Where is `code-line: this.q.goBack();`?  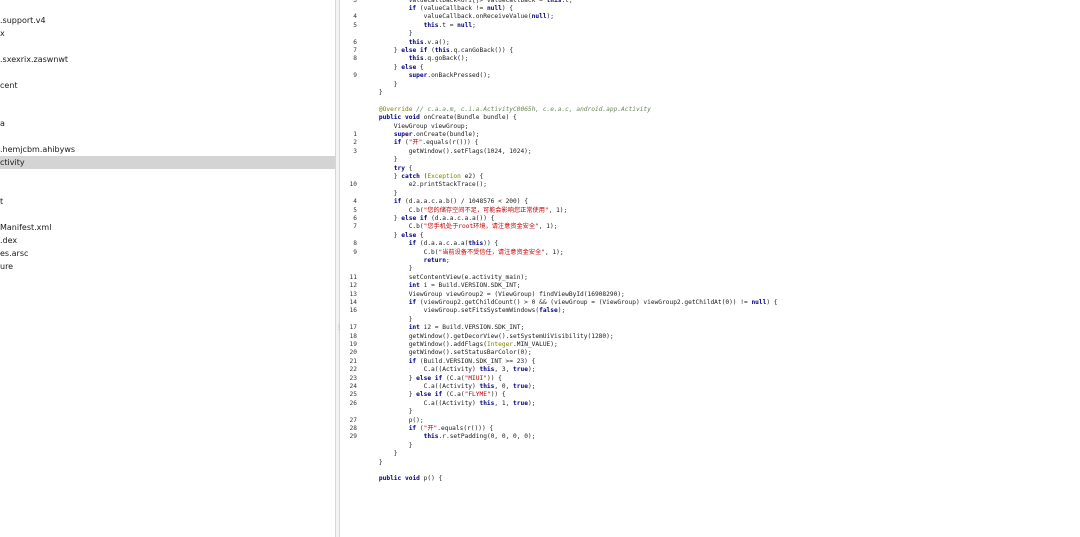
code-line: this.q.goBack(); is located at coordinates (416, 59).